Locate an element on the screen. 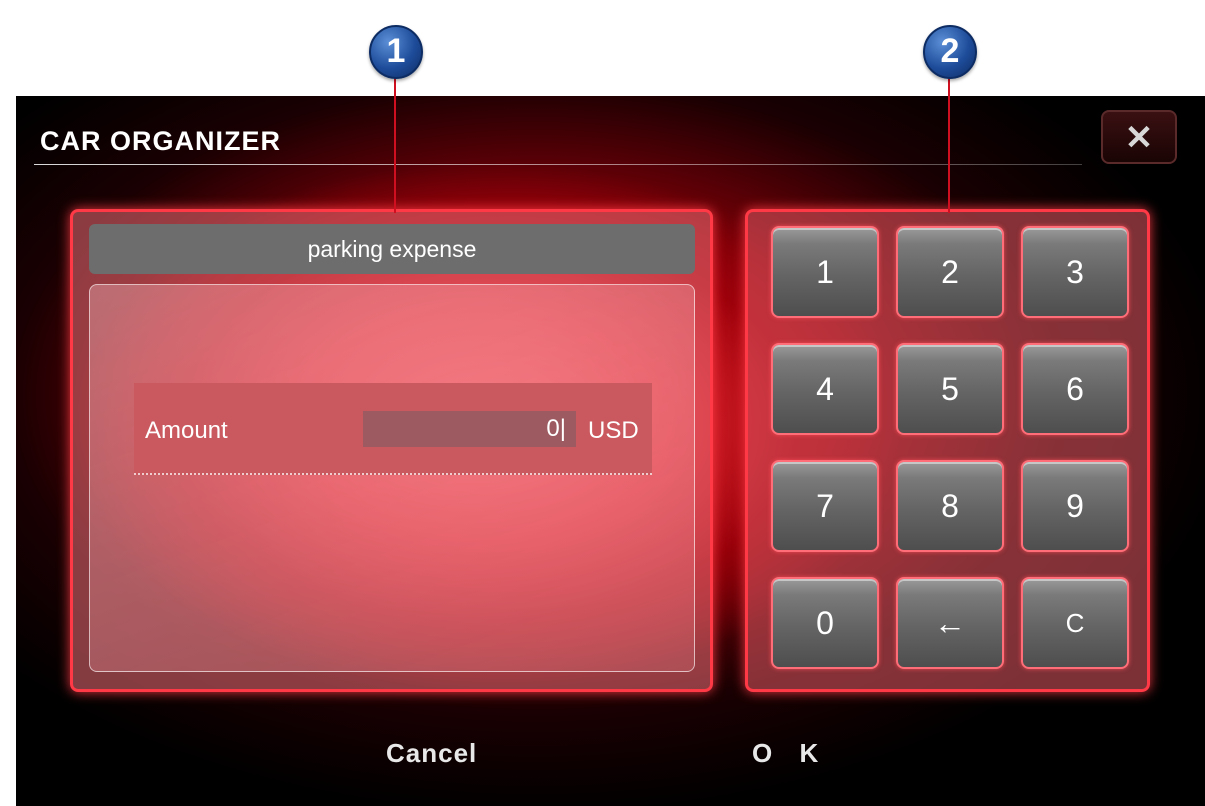 The image size is (1205, 806). backspace-key: ← is located at coordinates (950, 623).